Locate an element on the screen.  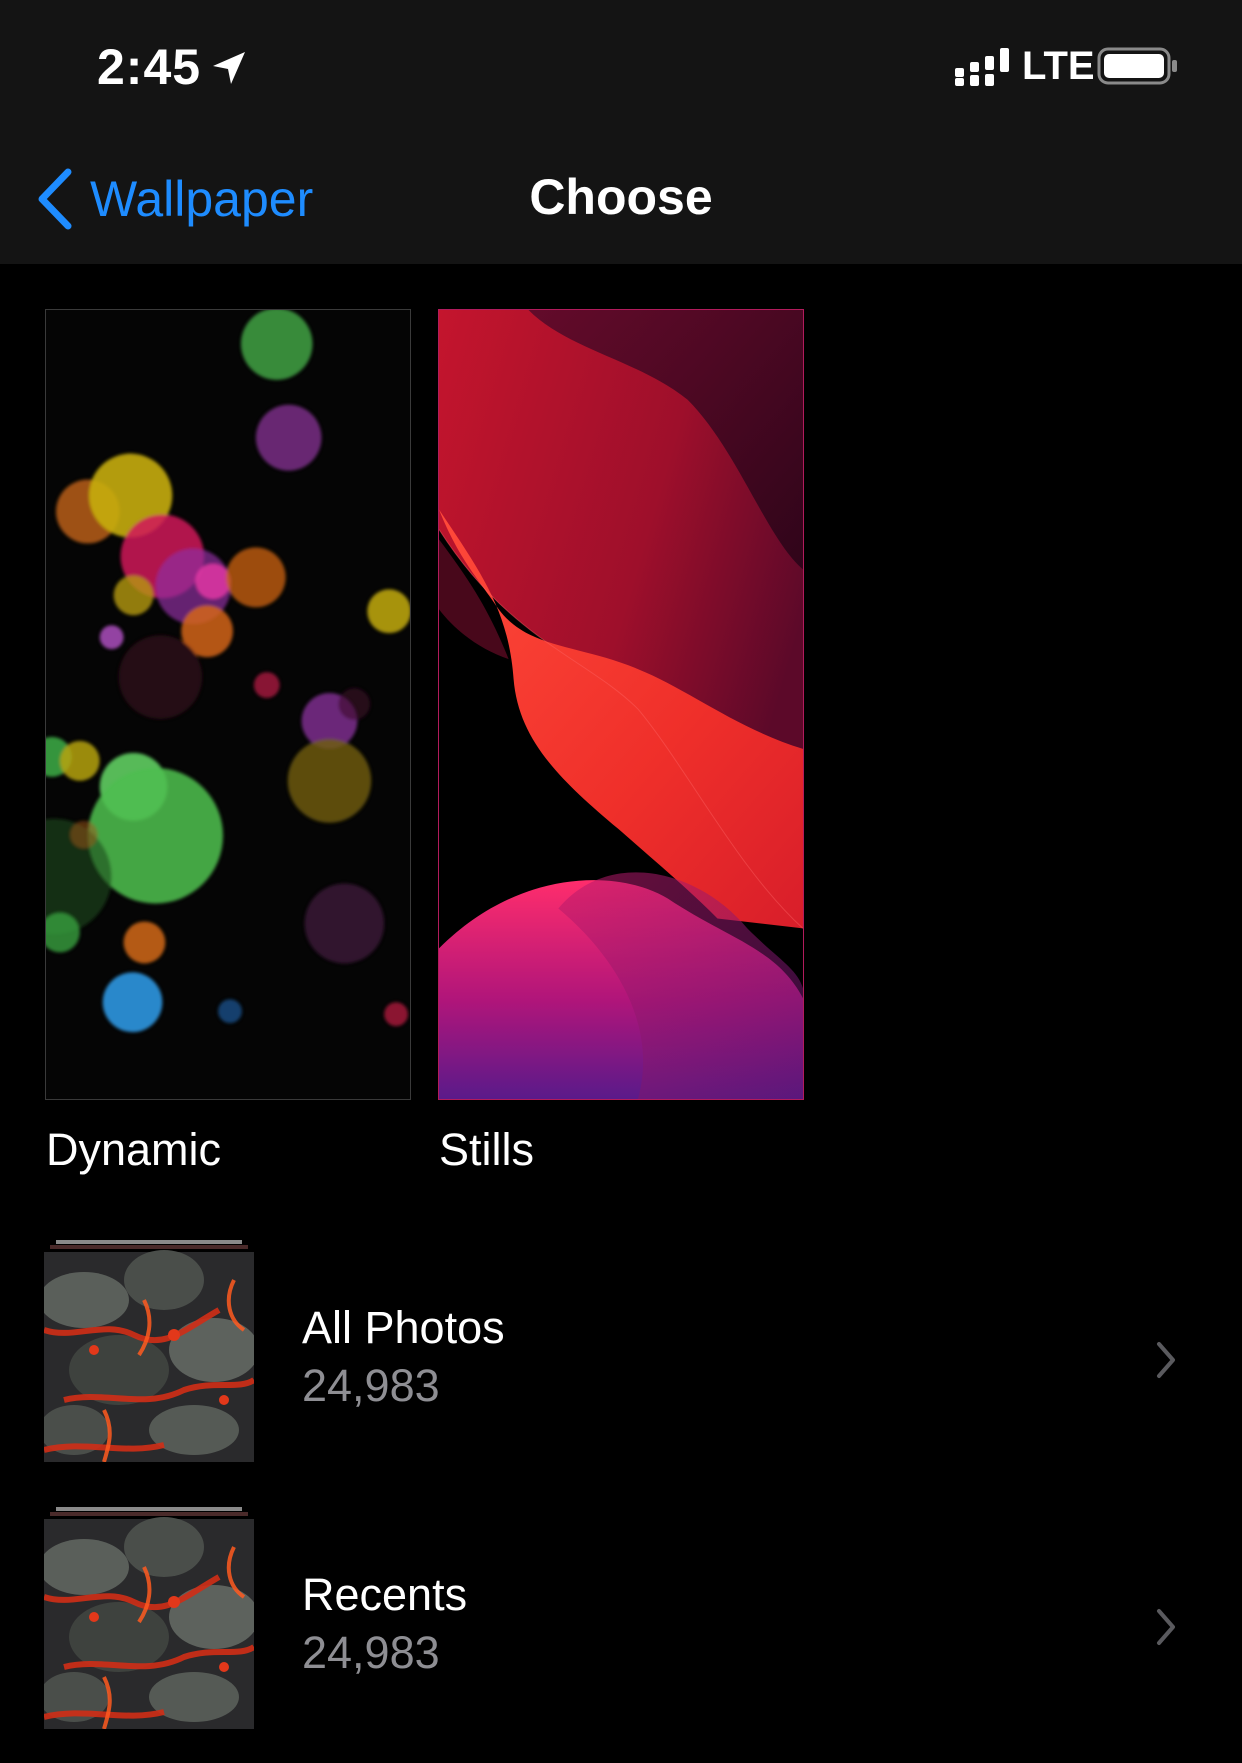
dynamic-wallpaper-preview is located at coordinates (228, 704).